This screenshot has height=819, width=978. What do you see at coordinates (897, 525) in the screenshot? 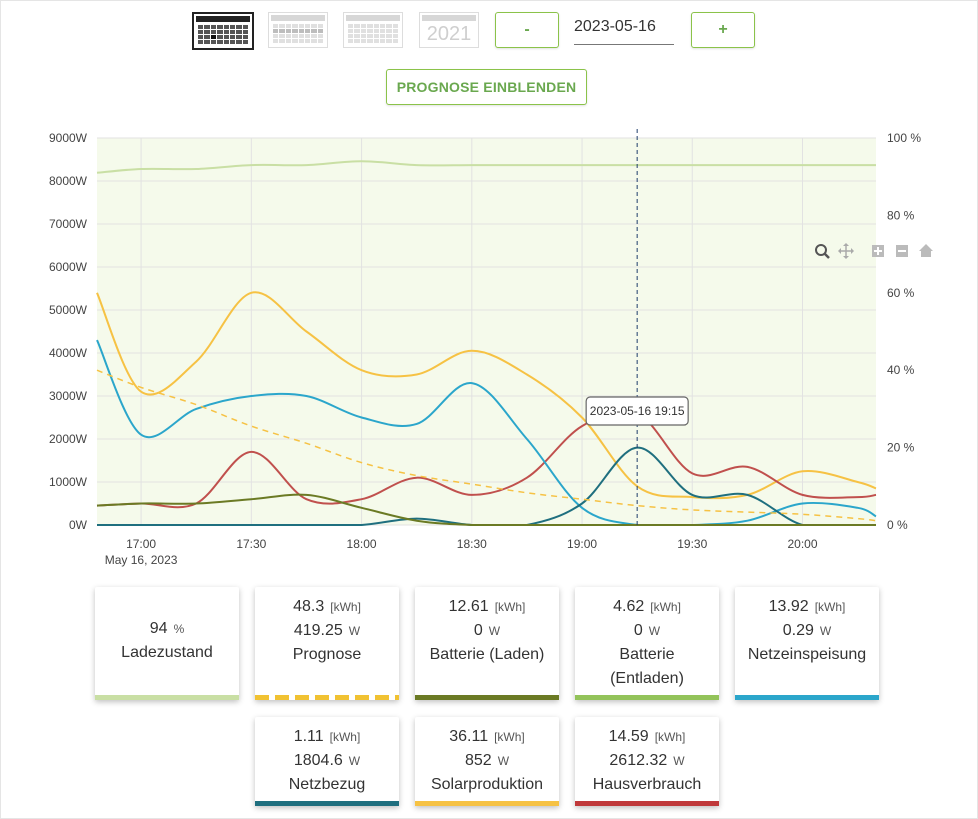
I see `y-right-tick-label: 0 %` at bounding box center [897, 525].